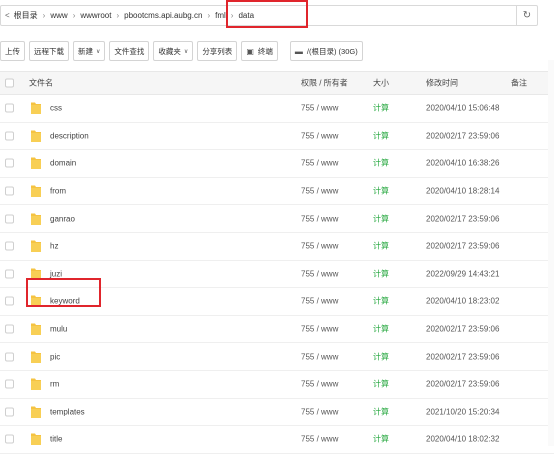 The height and width of the screenshot is (454, 554). Describe the element at coordinates (67, 411) in the screenshot. I see `file-name: templates` at that location.